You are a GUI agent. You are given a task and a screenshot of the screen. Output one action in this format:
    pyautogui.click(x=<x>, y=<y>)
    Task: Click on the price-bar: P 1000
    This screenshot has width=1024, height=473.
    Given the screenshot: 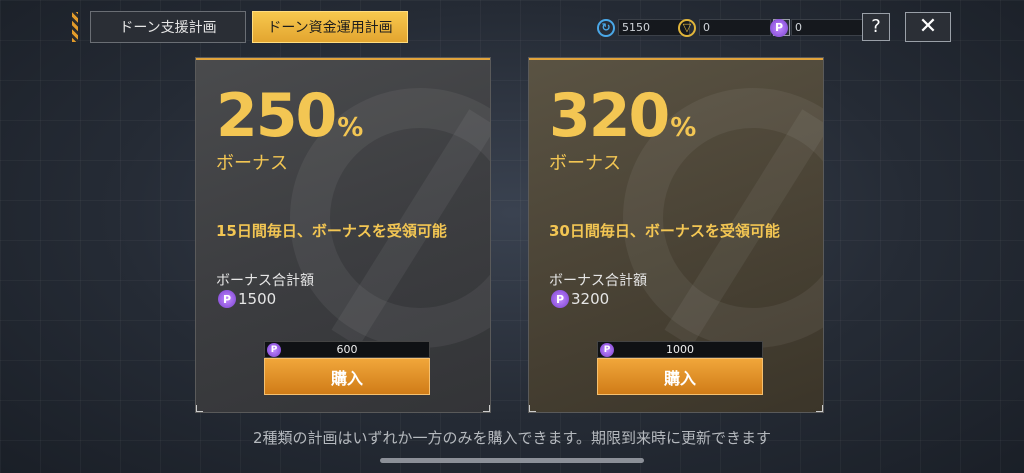 What is the action you would take?
    pyautogui.click(x=680, y=349)
    